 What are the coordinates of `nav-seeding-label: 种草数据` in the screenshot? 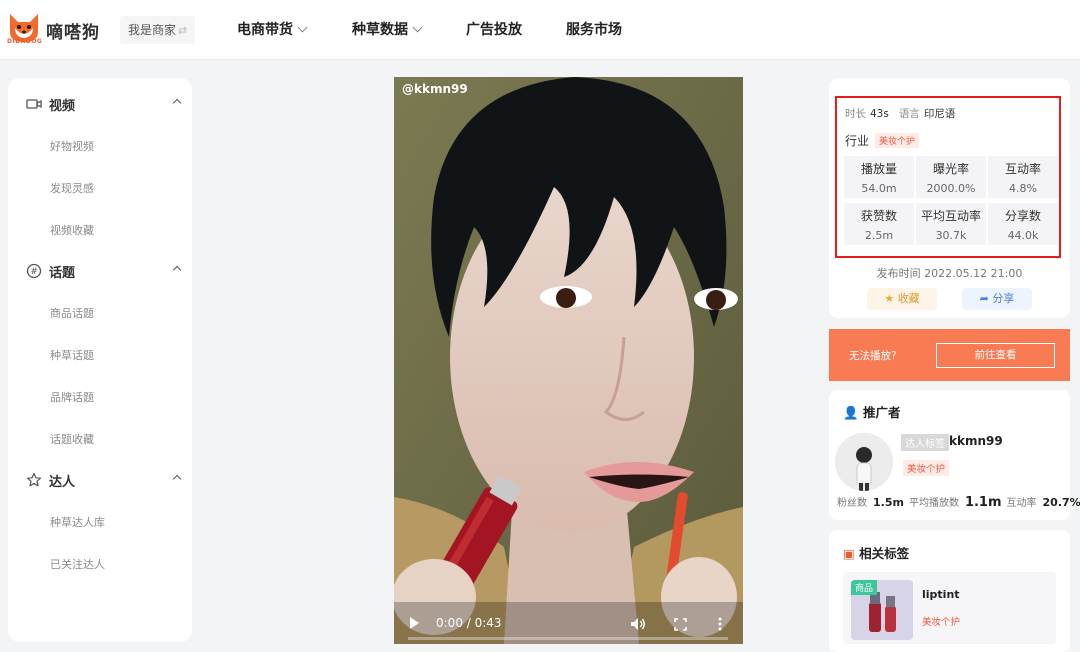 It's located at (380, 30).